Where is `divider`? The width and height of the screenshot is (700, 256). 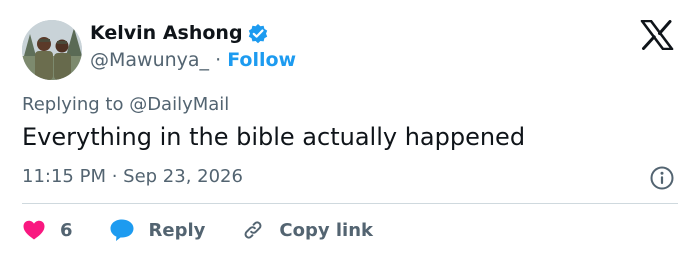
divider is located at coordinates (350, 203).